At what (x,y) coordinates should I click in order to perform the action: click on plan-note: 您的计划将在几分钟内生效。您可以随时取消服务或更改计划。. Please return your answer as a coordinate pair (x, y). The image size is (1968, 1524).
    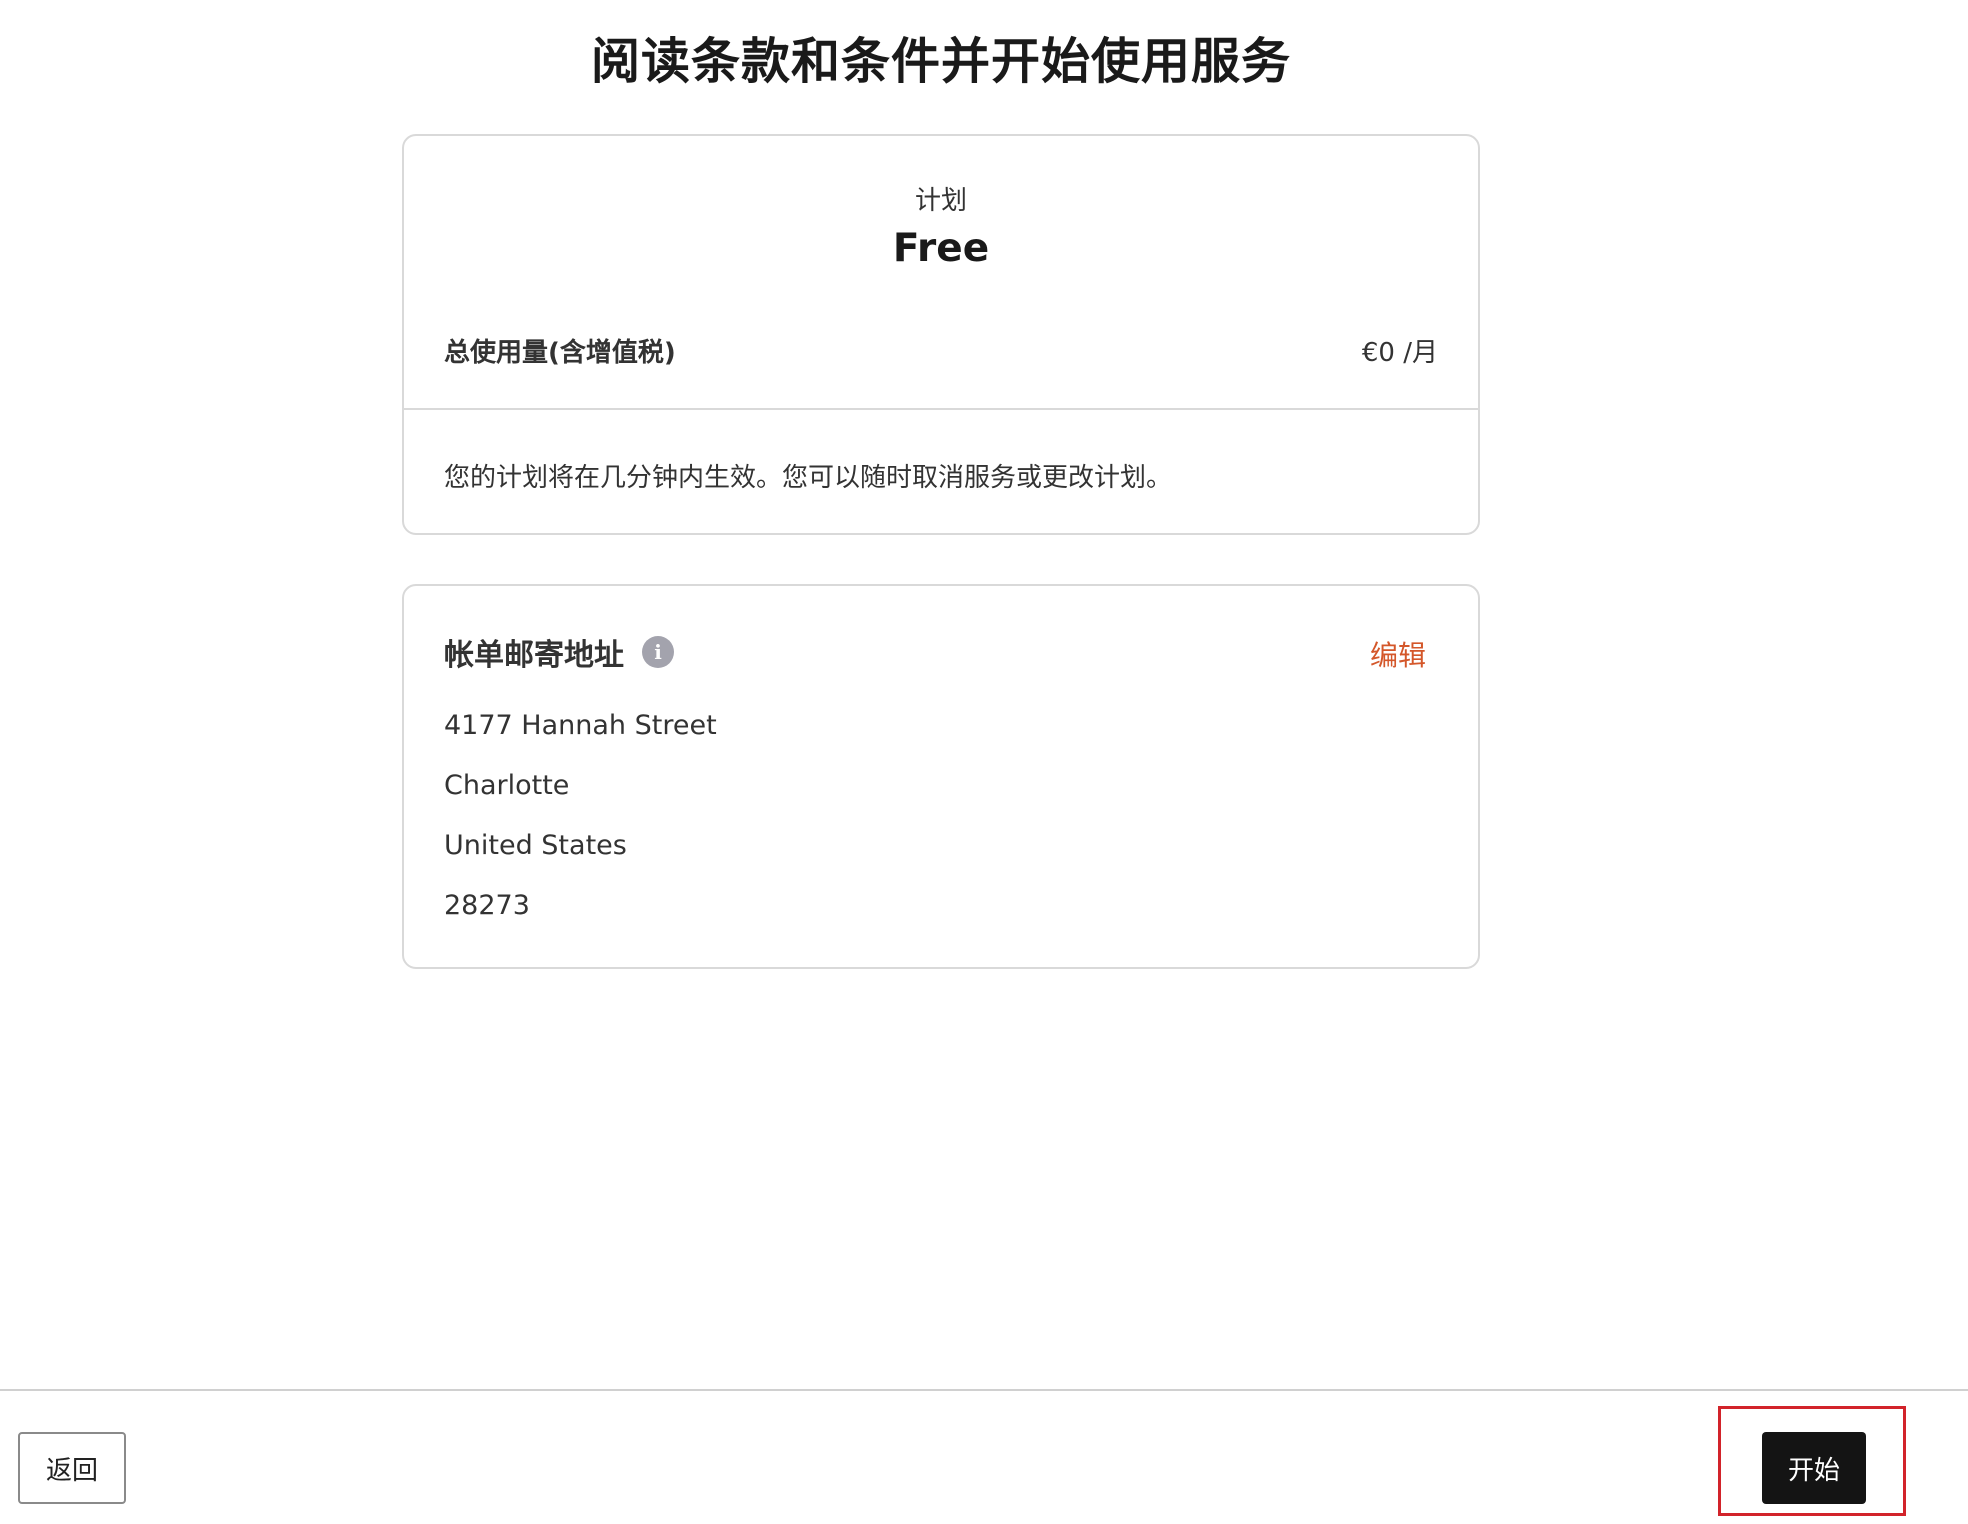
    Looking at the image, I should click on (808, 478).